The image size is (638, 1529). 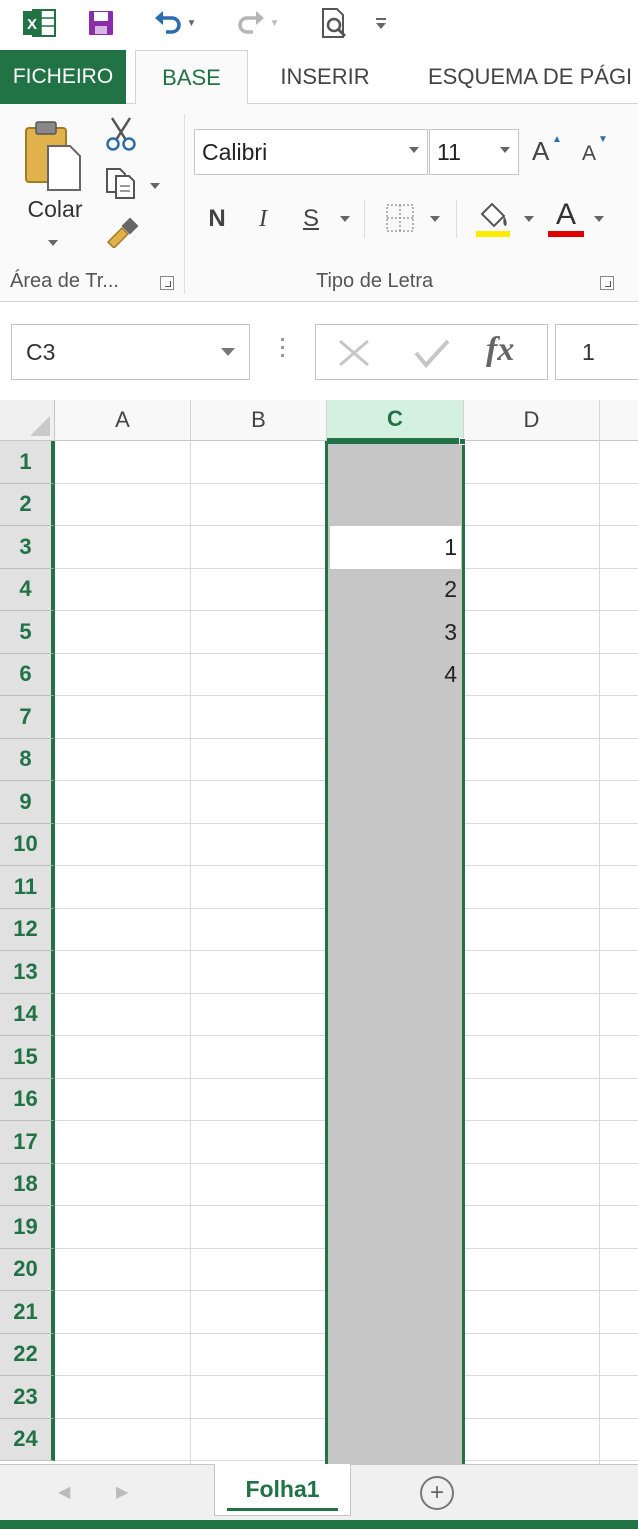 What do you see at coordinates (354, 353) in the screenshot?
I see `cancel-icon` at bounding box center [354, 353].